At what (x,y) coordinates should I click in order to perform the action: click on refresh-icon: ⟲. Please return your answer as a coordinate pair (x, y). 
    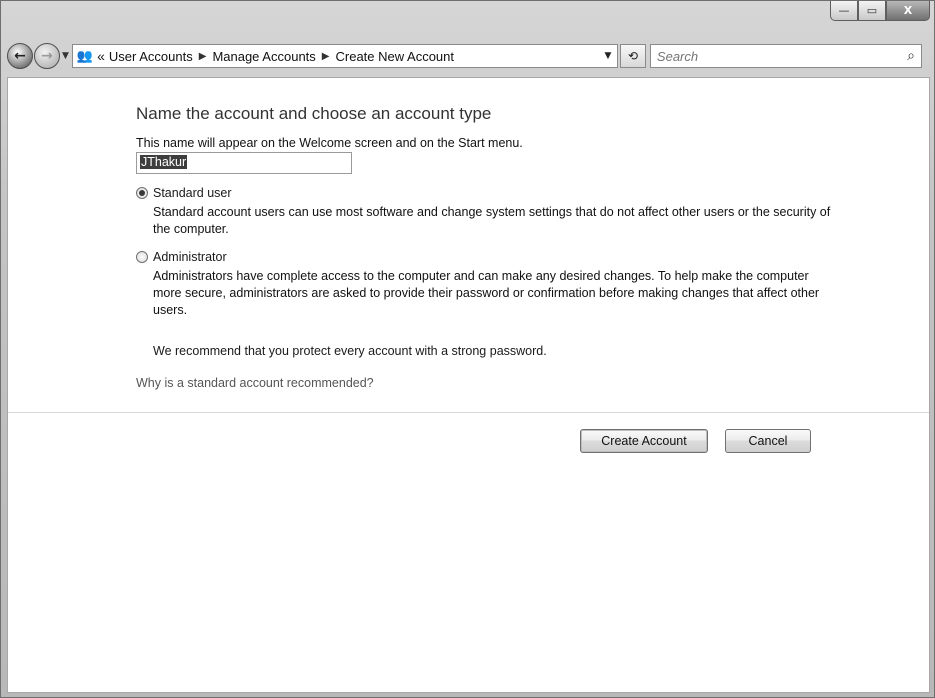
    Looking at the image, I should click on (632, 56).